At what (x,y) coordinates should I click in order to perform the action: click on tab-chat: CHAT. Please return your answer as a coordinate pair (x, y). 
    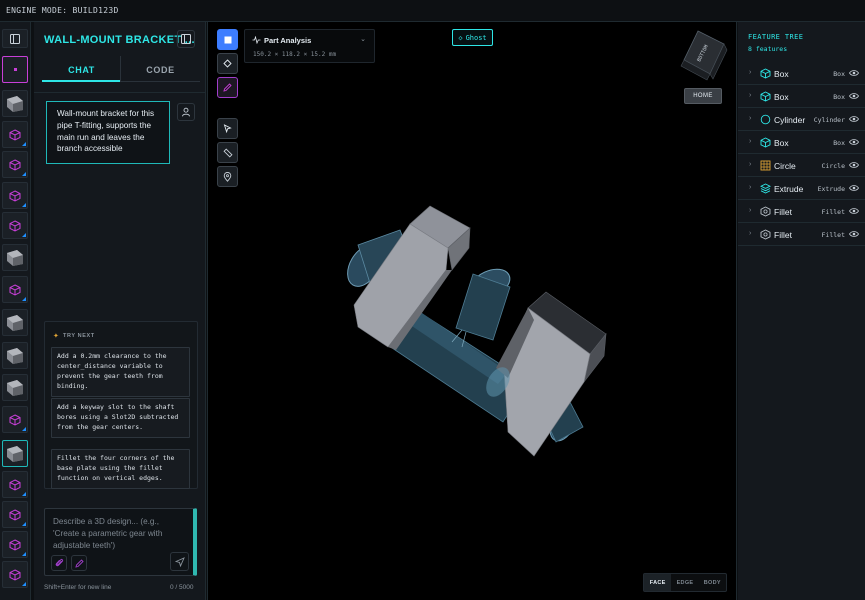
    Looking at the image, I should click on (81, 69).